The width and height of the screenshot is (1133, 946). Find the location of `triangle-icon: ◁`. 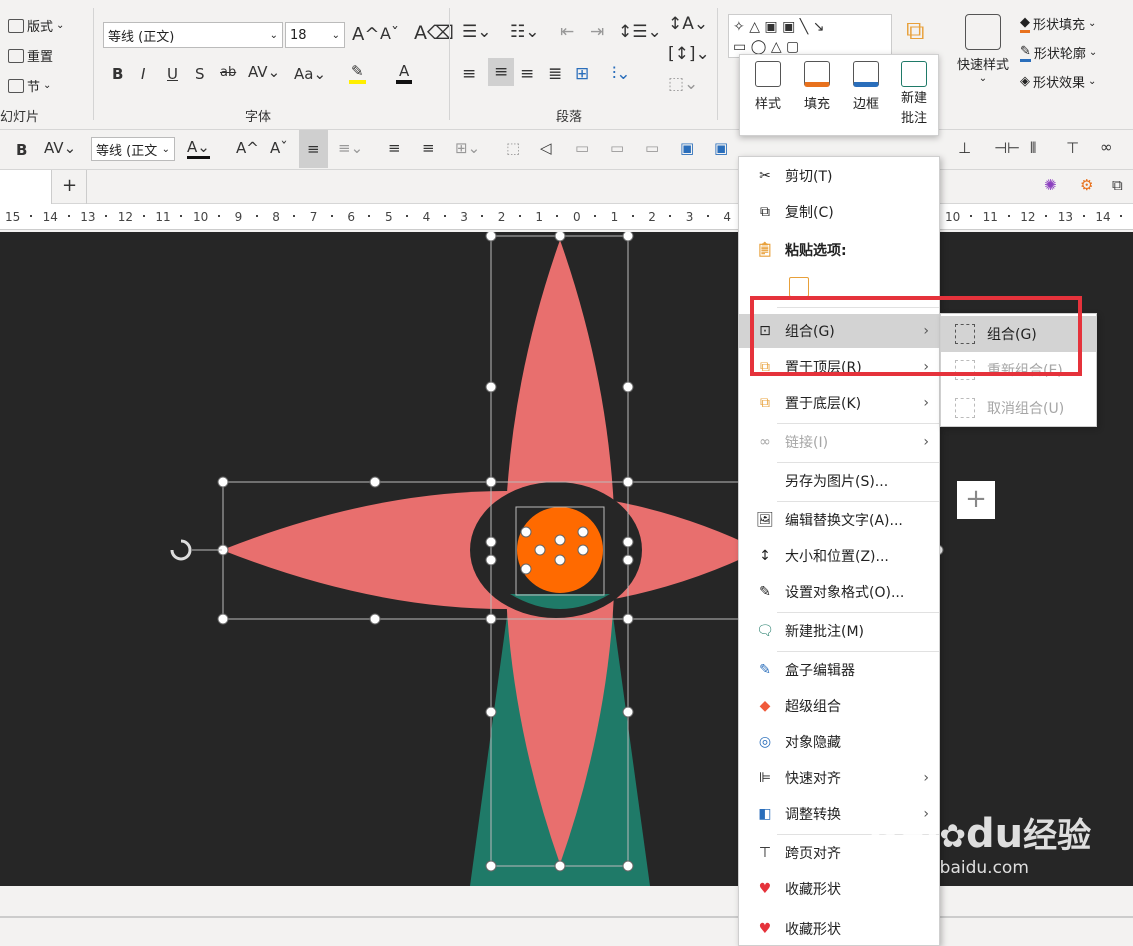

triangle-icon: ◁ is located at coordinates (546, 148).